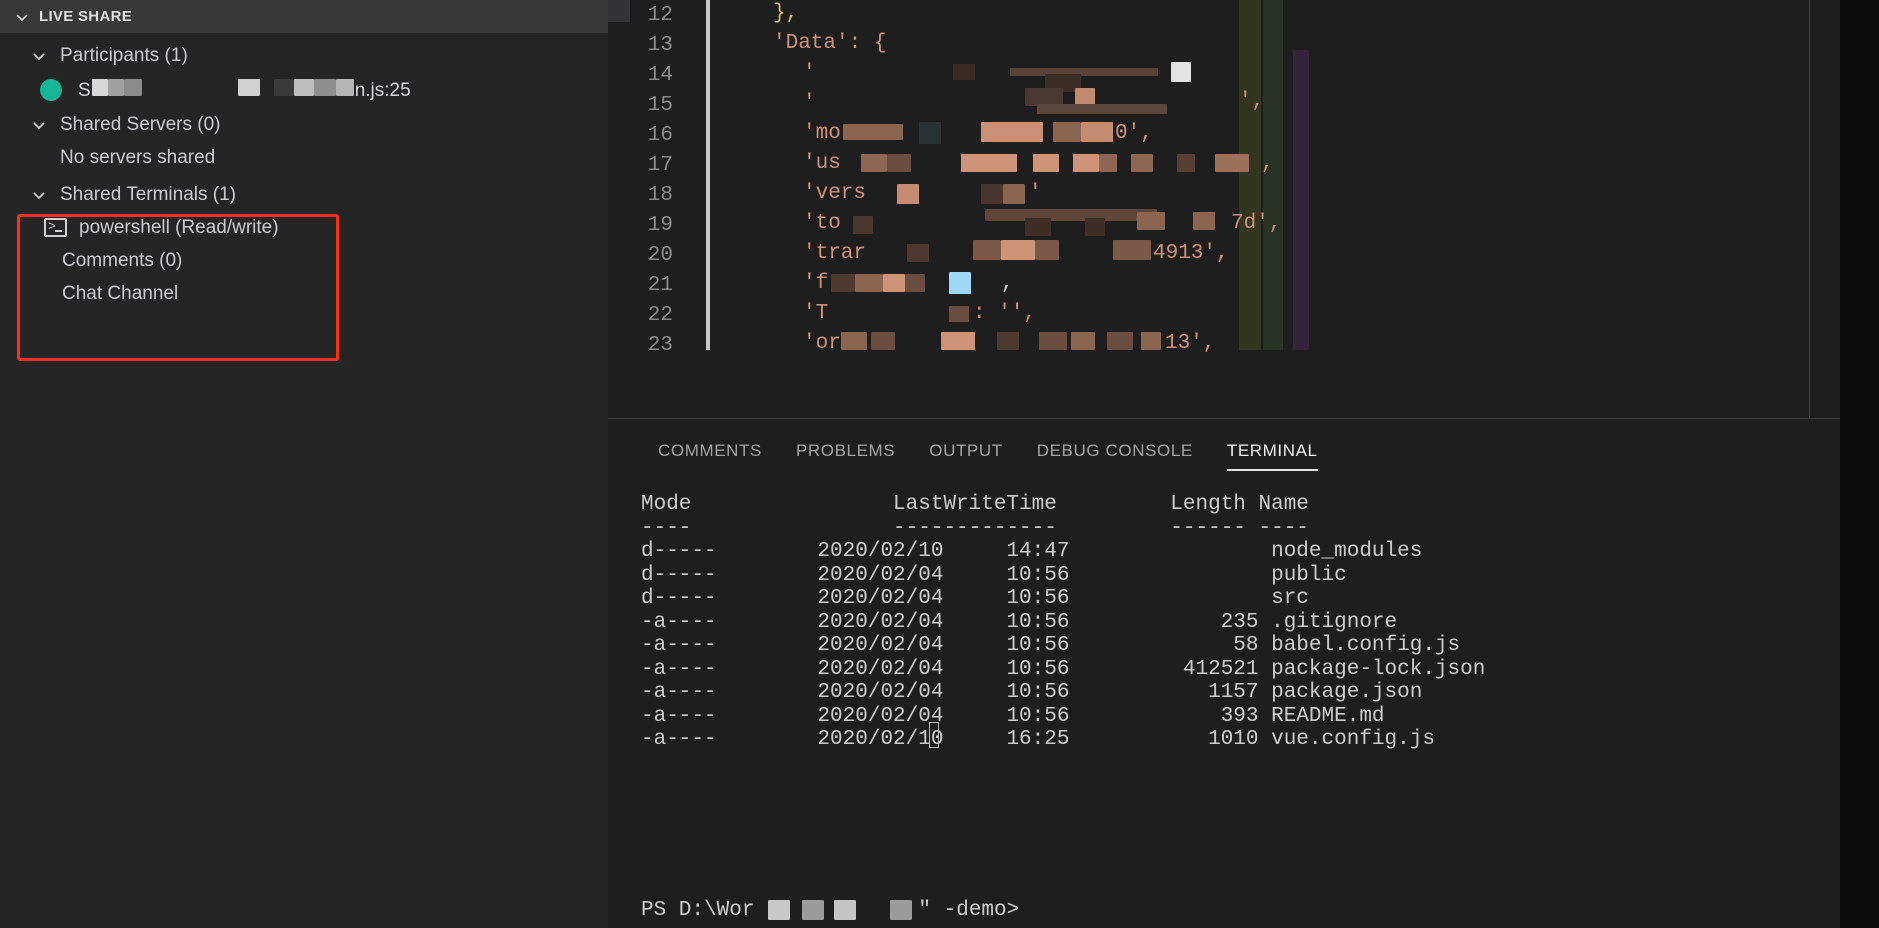 The image size is (1879, 928). Describe the element at coordinates (660, 195) in the screenshot. I see `line-number: 18` at that location.